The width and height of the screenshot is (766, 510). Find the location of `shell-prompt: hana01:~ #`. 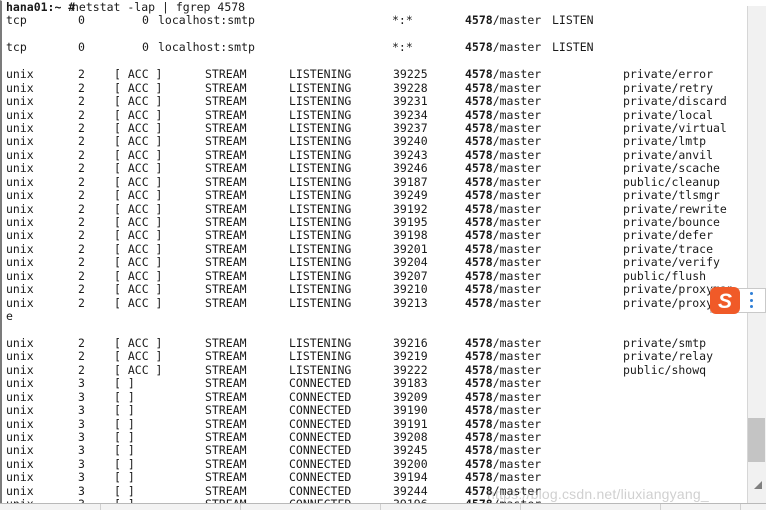

shell-prompt: hana01:~ # is located at coordinates (44, 7).